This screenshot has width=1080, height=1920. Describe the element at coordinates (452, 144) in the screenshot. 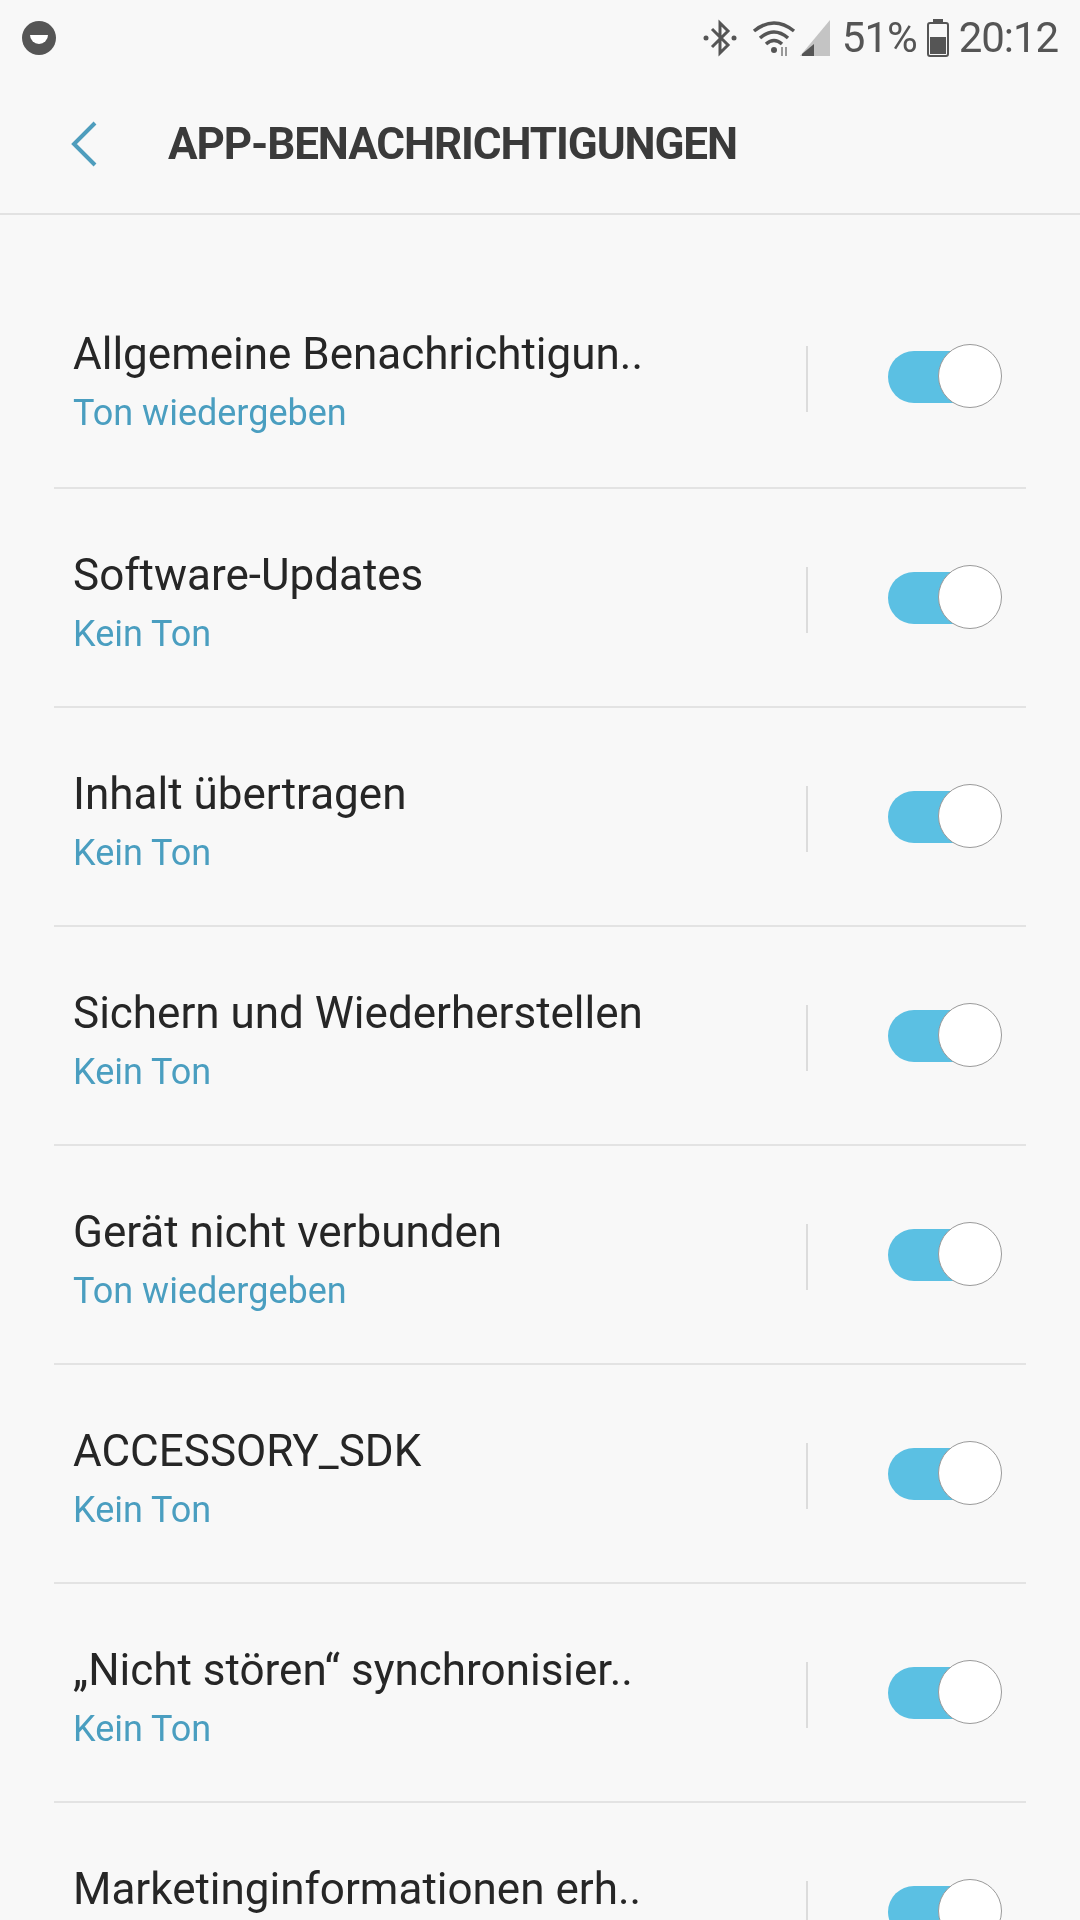

I see `page-title: APP-BENACHRICHTIGUNGEN` at that location.